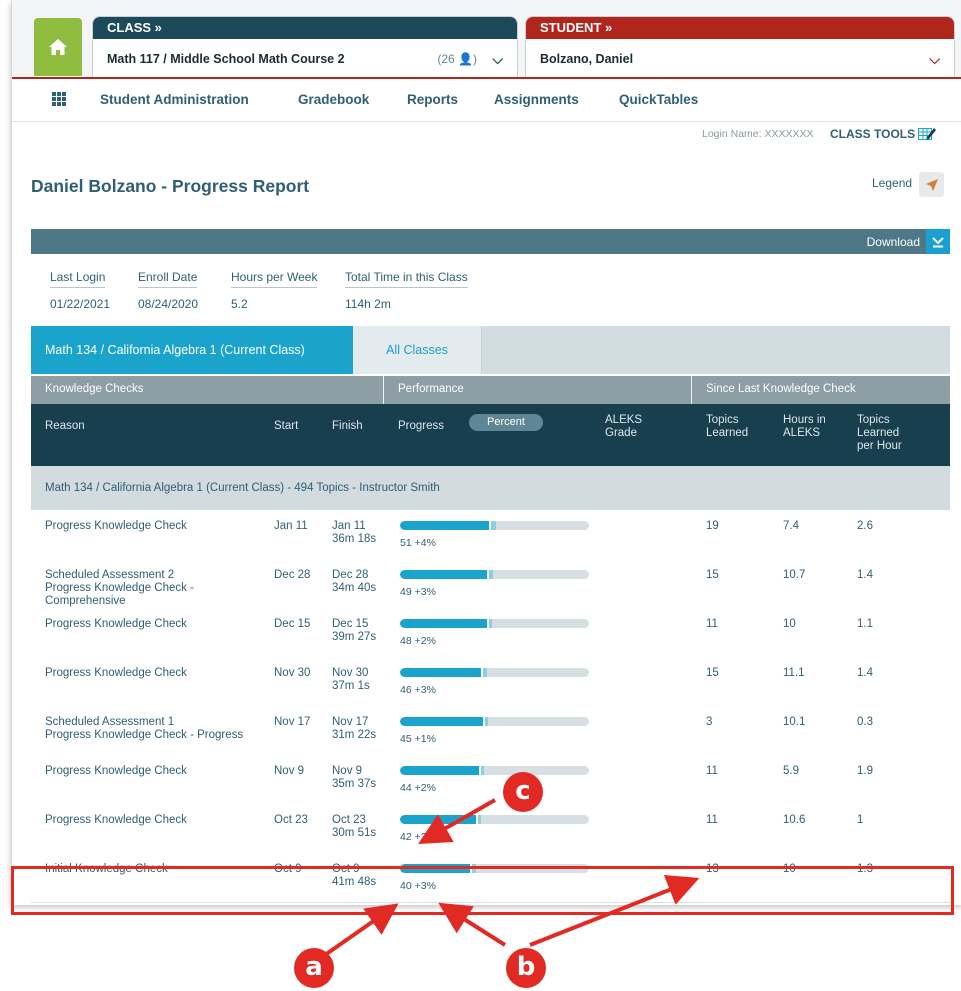 The image size is (961, 991). What do you see at coordinates (883, 133) in the screenshot?
I see `class-tools-button: CLASS TOOLS` at bounding box center [883, 133].